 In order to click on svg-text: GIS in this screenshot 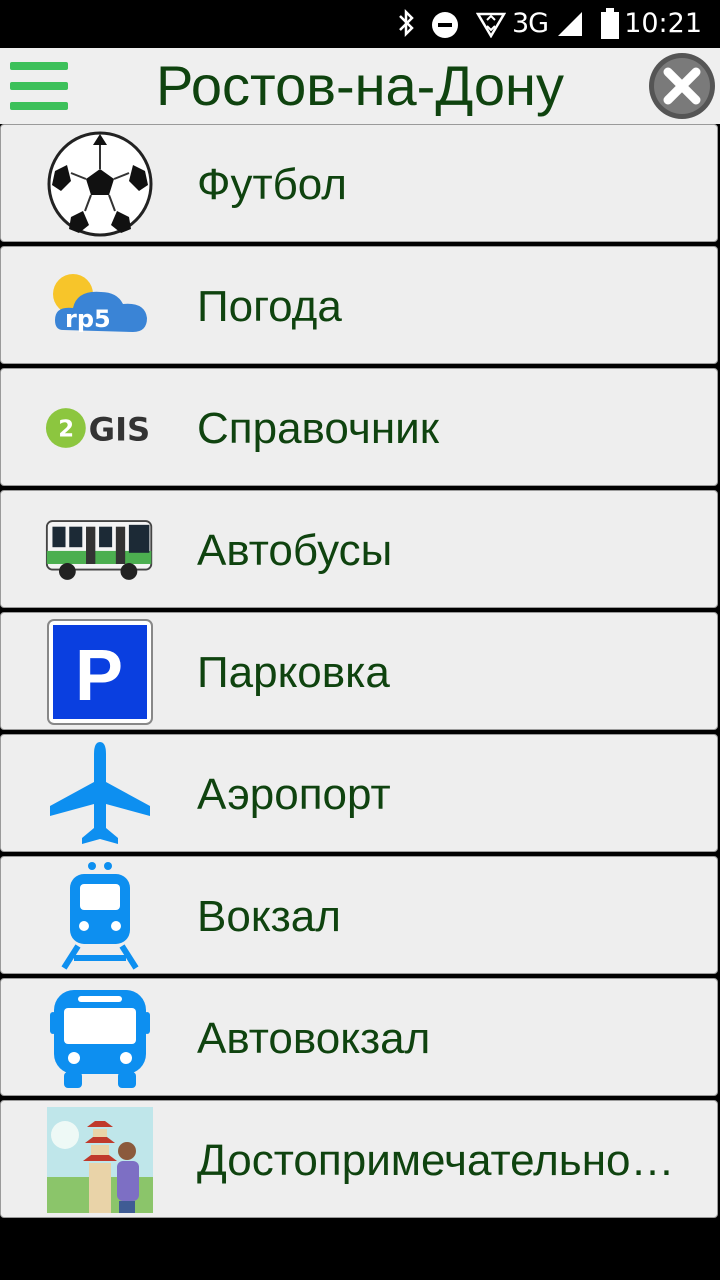, I will do `click(120, 429)`.